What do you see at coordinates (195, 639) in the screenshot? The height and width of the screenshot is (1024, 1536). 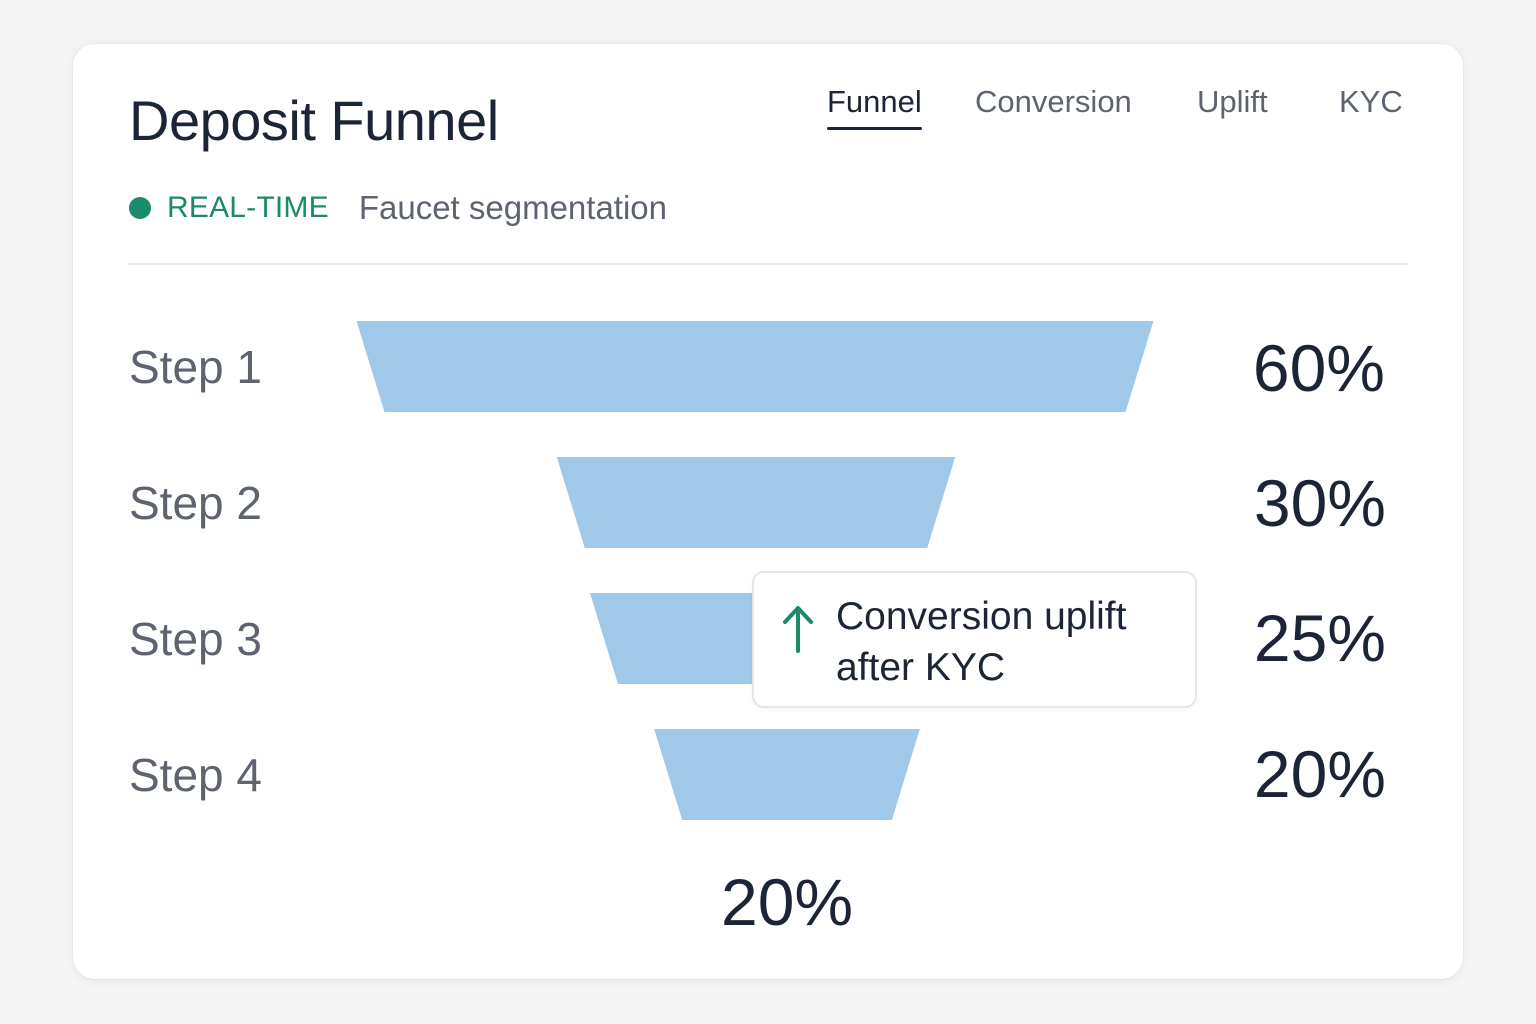 I see `step-label-3: Step 3` at bounding box center [195, 639].